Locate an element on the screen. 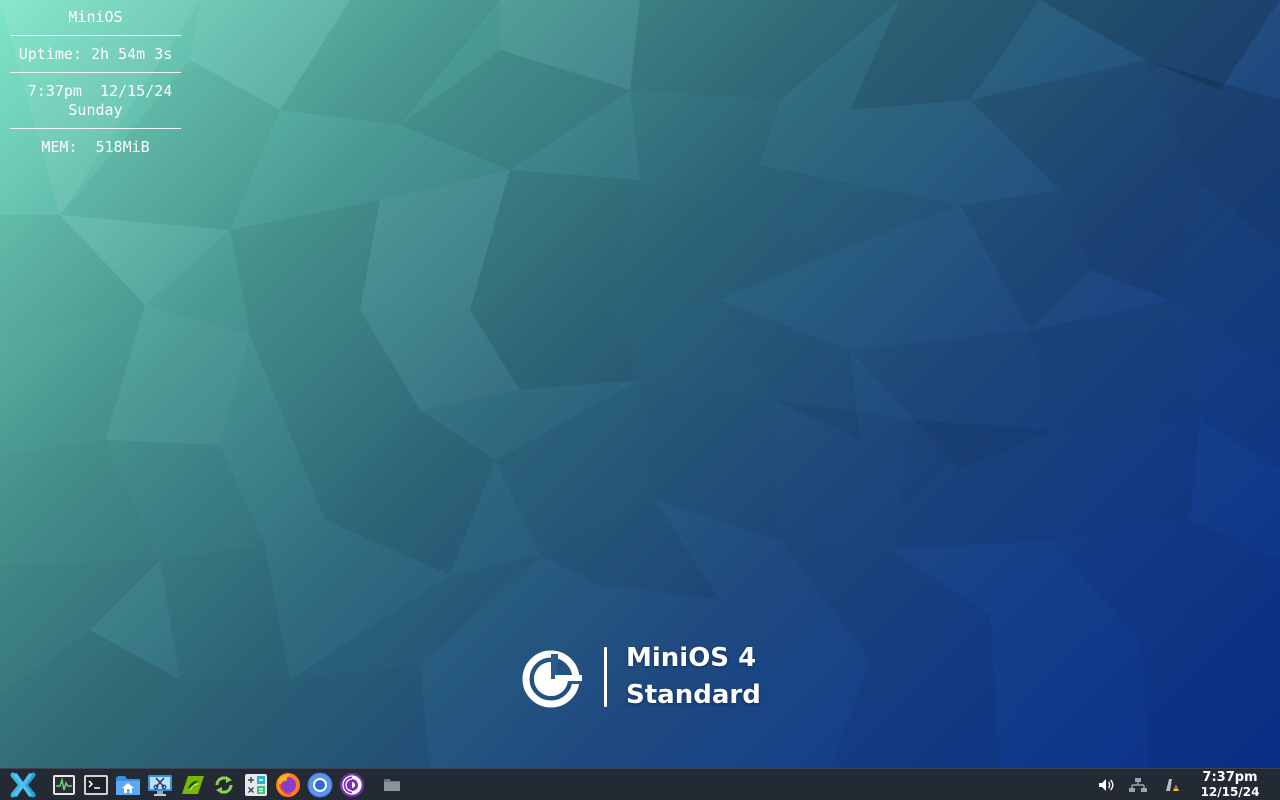 The image size is (1280, 800). brand-title: MiniOS 4 is located at coordinates (691, 658).